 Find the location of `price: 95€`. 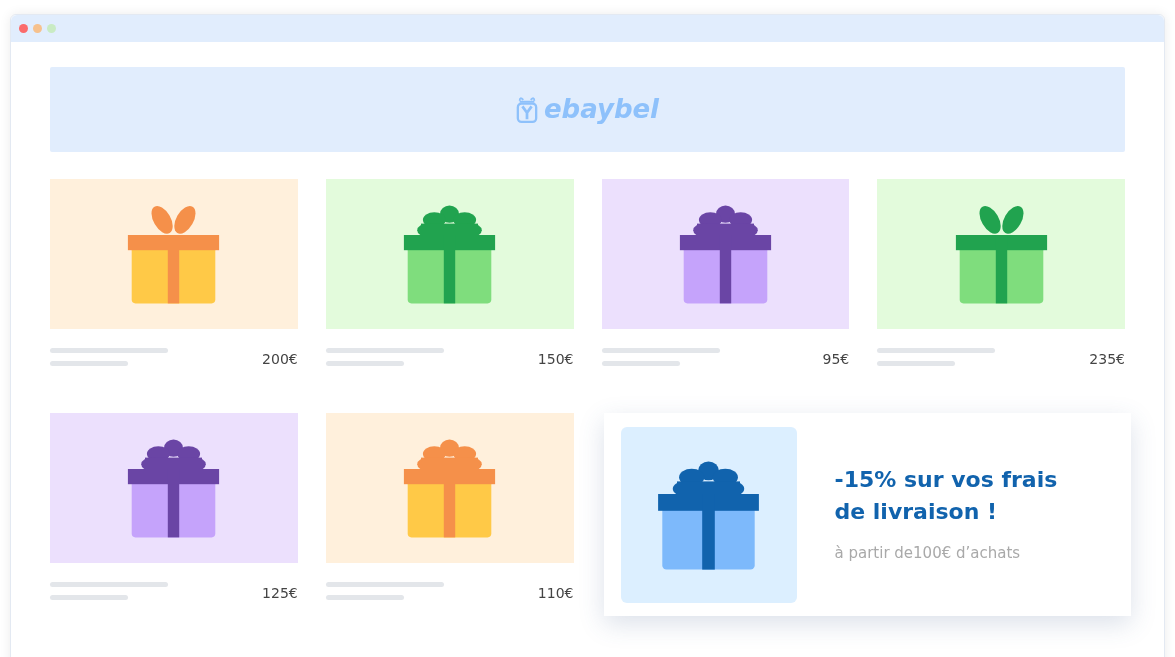

price: 95€ is located at coordinates (836, 359).